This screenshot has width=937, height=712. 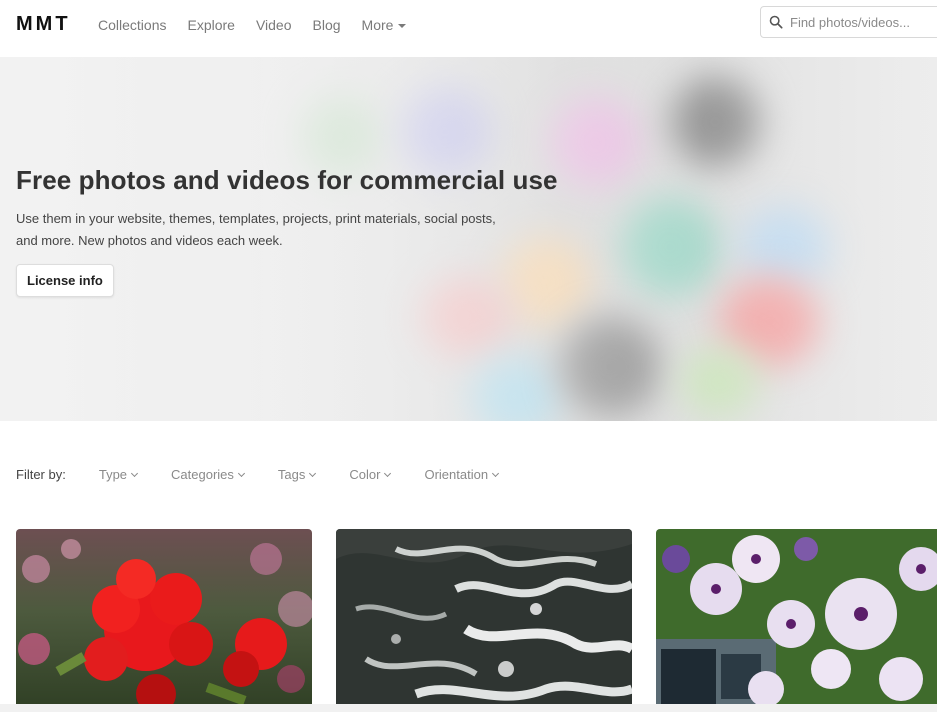 What do you see at coordinates (402, 26) in the screenshot?
I see `caret-down-icon` at bounding box center [402, 26].